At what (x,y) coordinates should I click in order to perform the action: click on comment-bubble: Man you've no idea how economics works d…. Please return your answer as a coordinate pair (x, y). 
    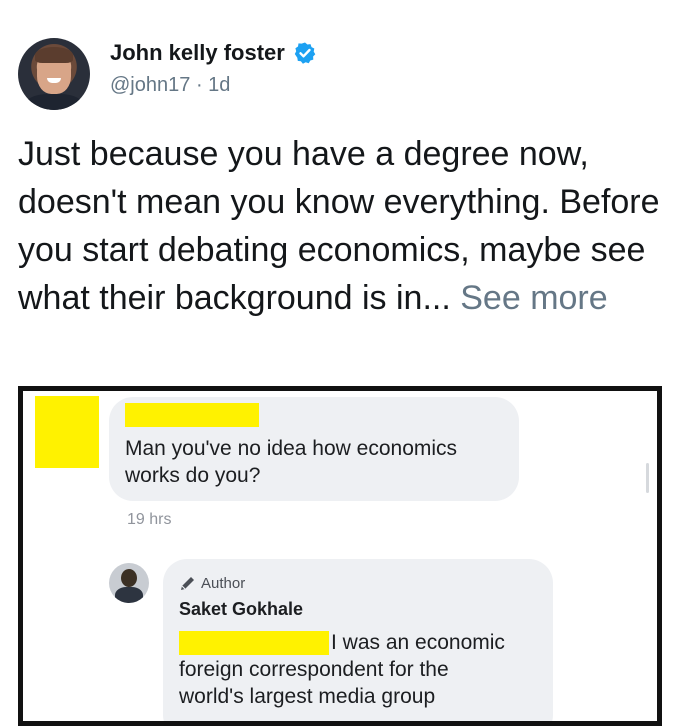
    Looking at the image, I should click on (314, 449).